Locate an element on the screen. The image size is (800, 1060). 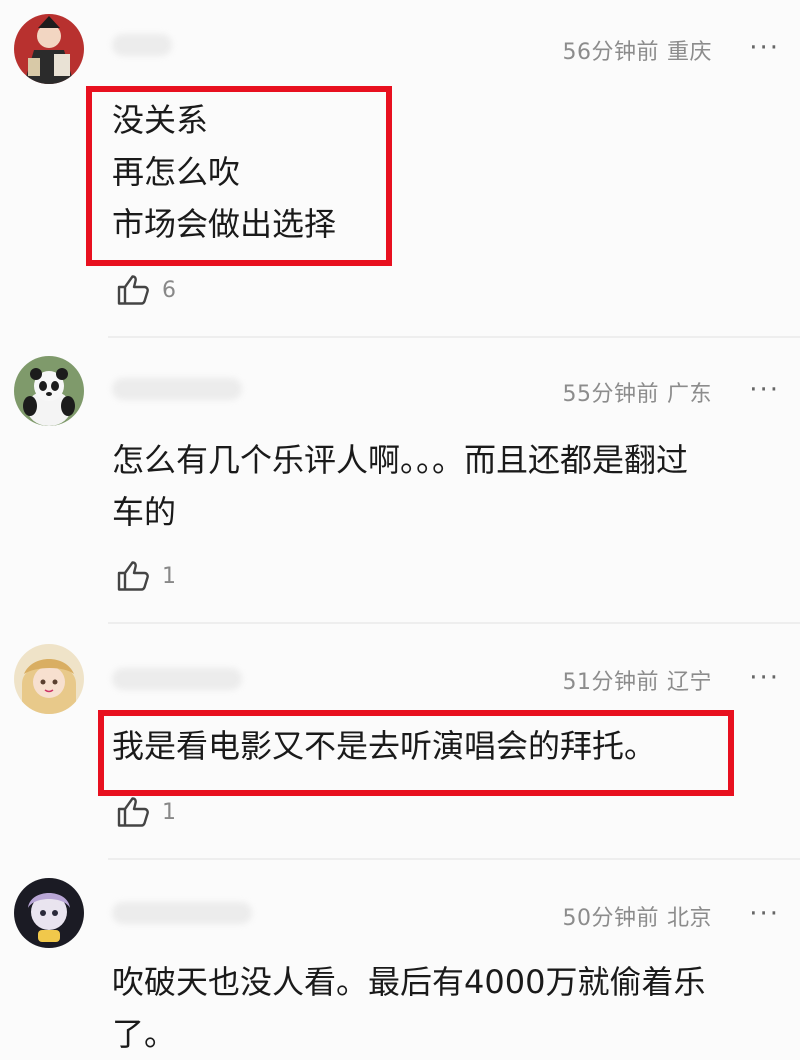
comment-time: 56分钟前 is located at coordinates (610, 52).